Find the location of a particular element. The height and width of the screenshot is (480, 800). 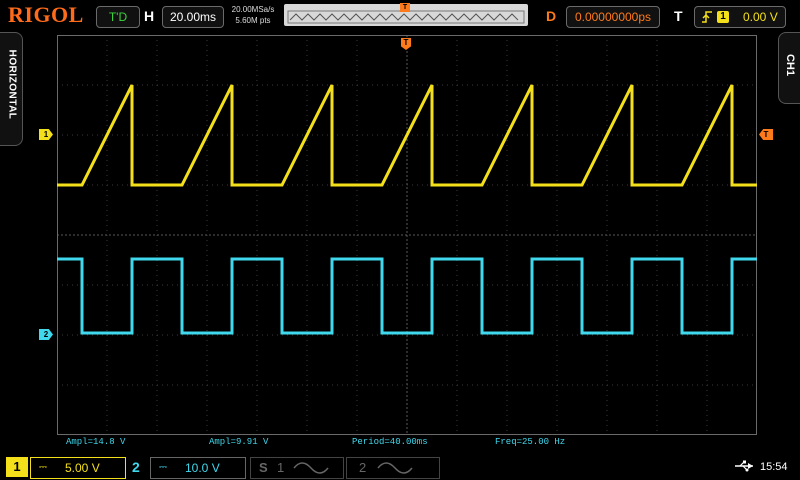

usb-icon is located at coordinates (744, 466).